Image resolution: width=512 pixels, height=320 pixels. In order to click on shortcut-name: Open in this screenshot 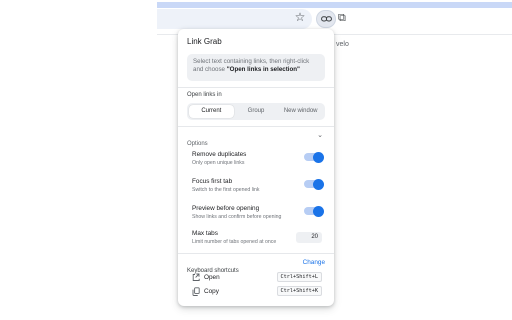, I will do `click(212, 277)`.